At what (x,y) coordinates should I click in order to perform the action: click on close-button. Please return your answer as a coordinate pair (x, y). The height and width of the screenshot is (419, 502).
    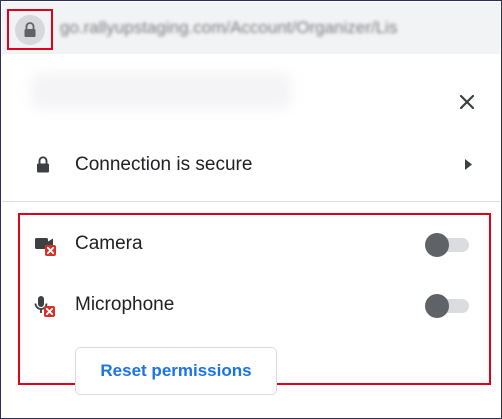
    Looking at the image, I should click on (467, 102).